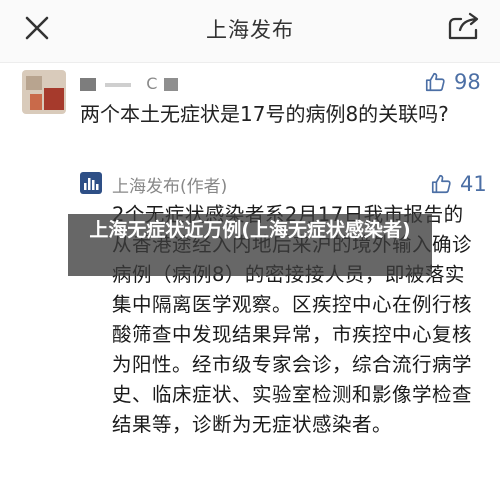  I want to click on question-like-count: 98, so click(467, 82).